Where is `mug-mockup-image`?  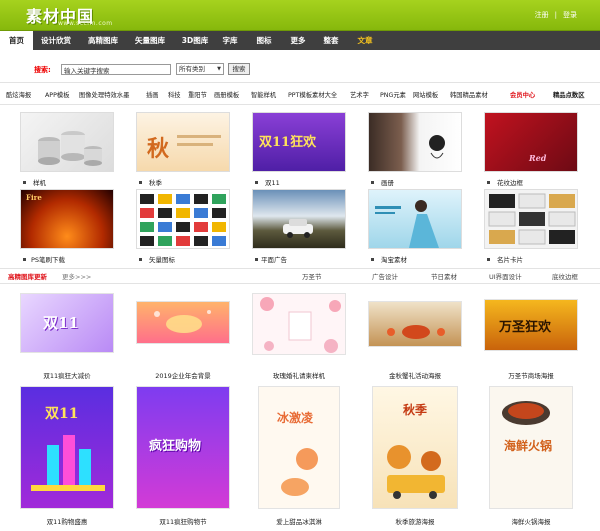
mug-mockup-image is located at coordinates (70, 148).